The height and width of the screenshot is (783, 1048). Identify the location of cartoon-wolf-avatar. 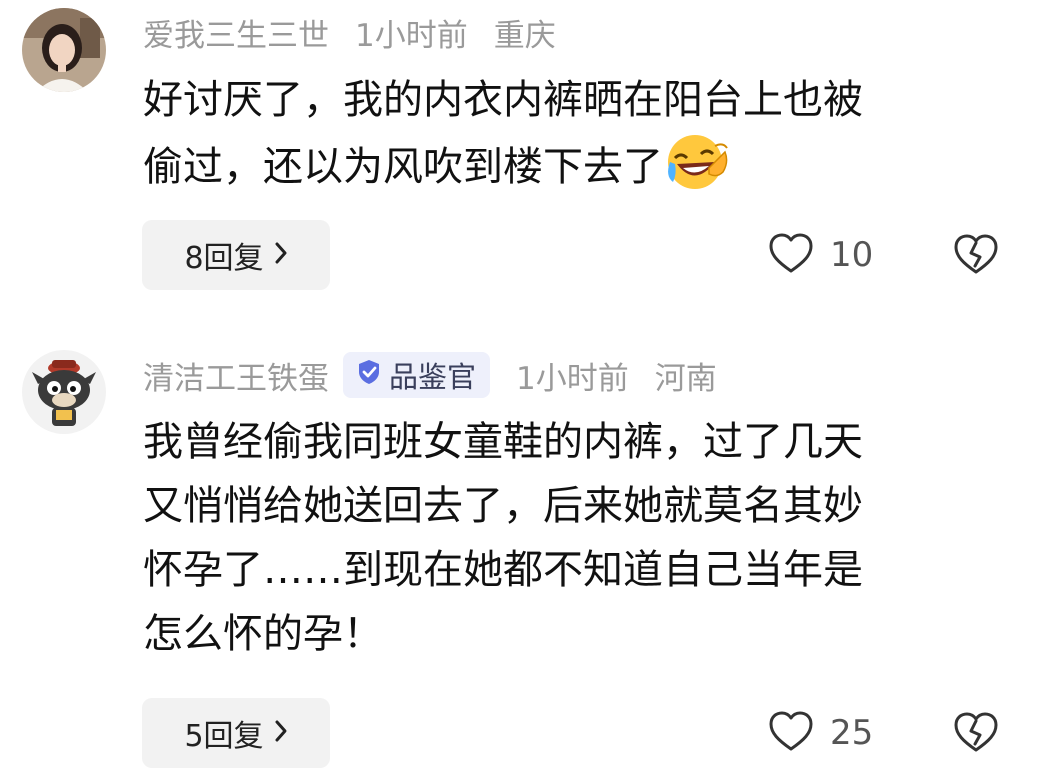
(64, 392).